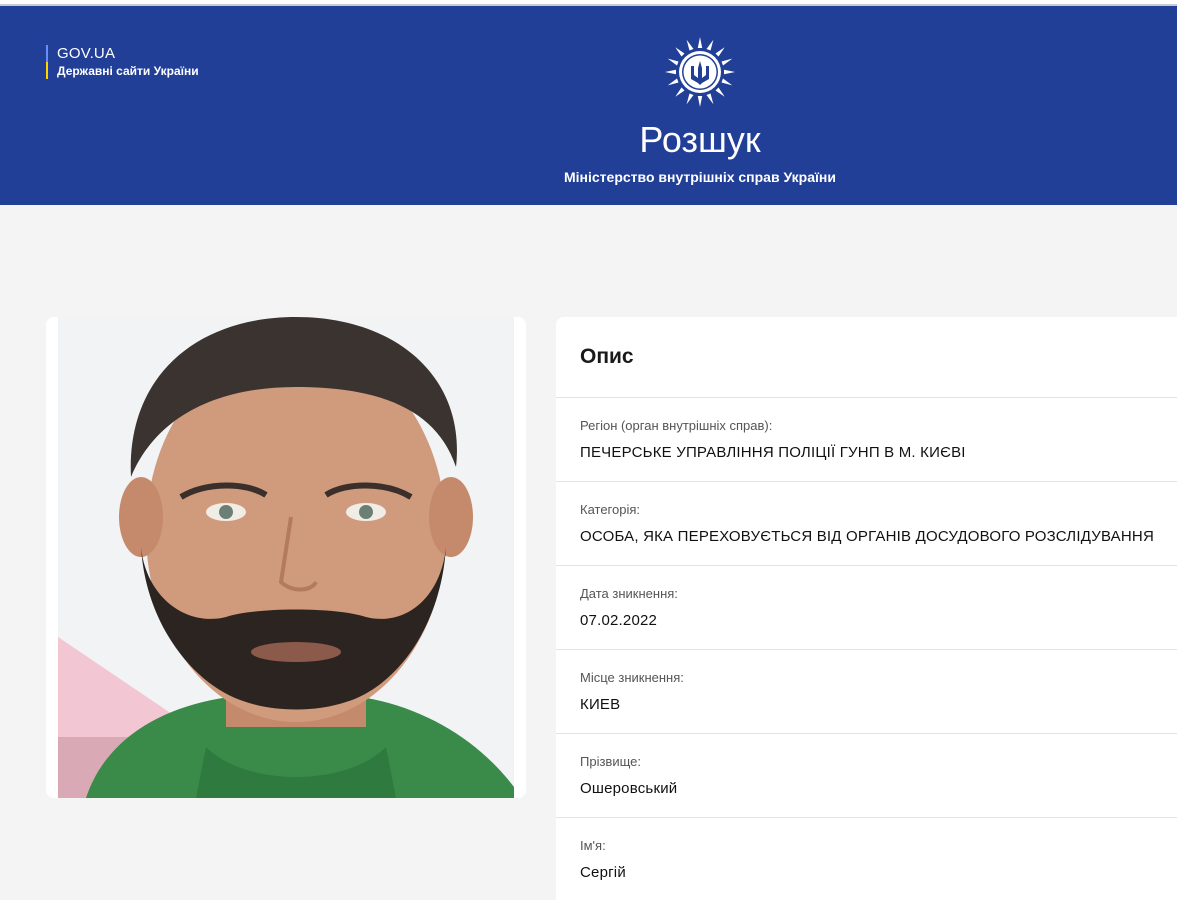 Image resolution: width=1177 pixels, height=900 pixels. Describe the element at coordinates (600, 704) in the screenshot. I see `place-value: КИЕВ` at that location.